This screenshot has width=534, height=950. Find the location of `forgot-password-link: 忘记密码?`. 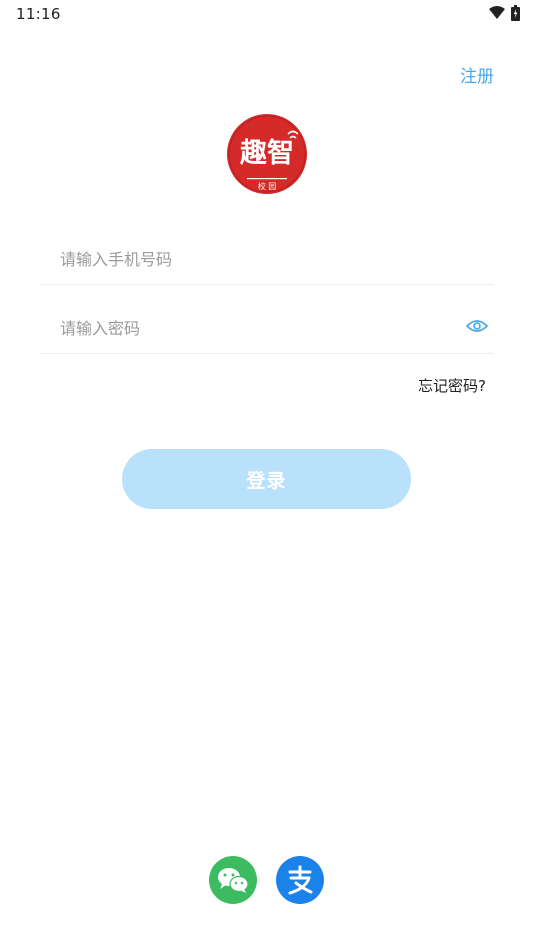

forgot-password-link: 忘记密码? is located at coordinates (452, 385).